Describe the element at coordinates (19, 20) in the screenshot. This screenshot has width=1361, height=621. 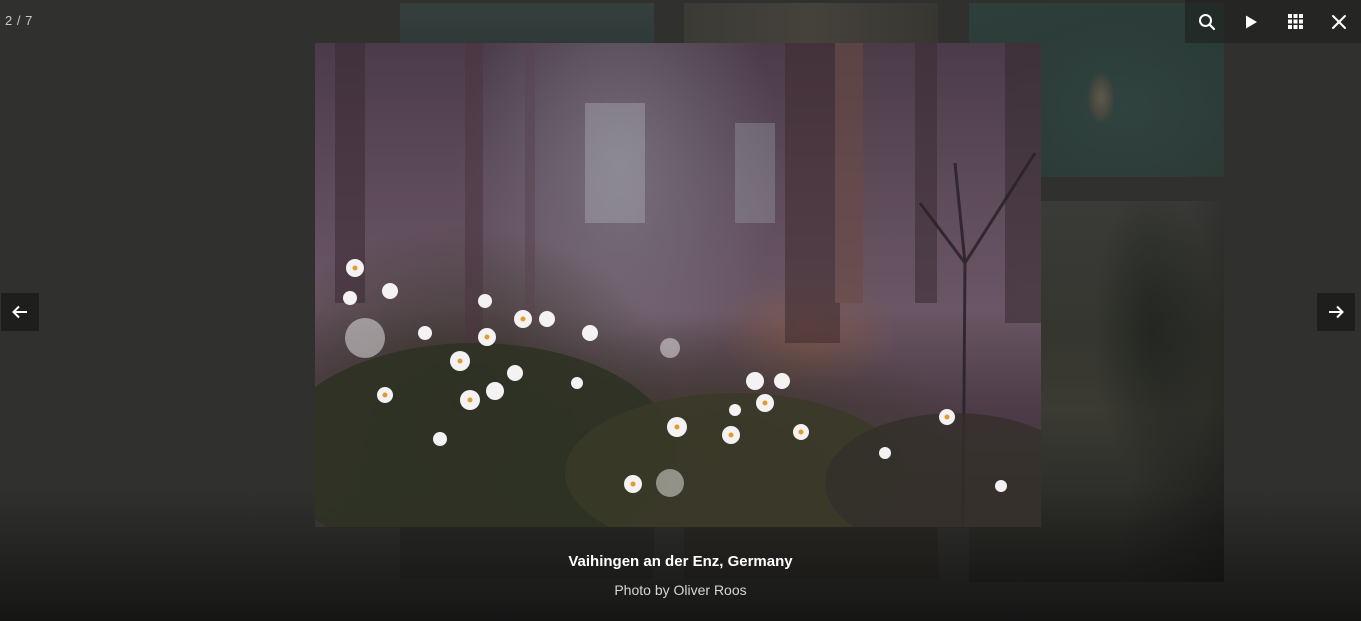
I see `image-counter: 2 / 7` at that location.